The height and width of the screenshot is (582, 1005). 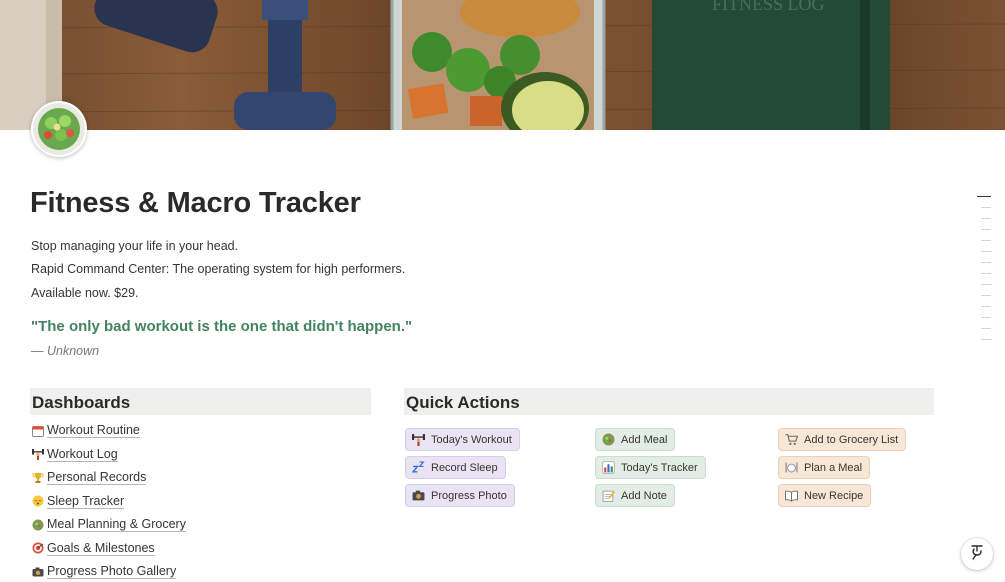 What do you see at coordinates (37, 430) in the screenshot?
I see `calendar-icon` at bounding box center [37, 430].